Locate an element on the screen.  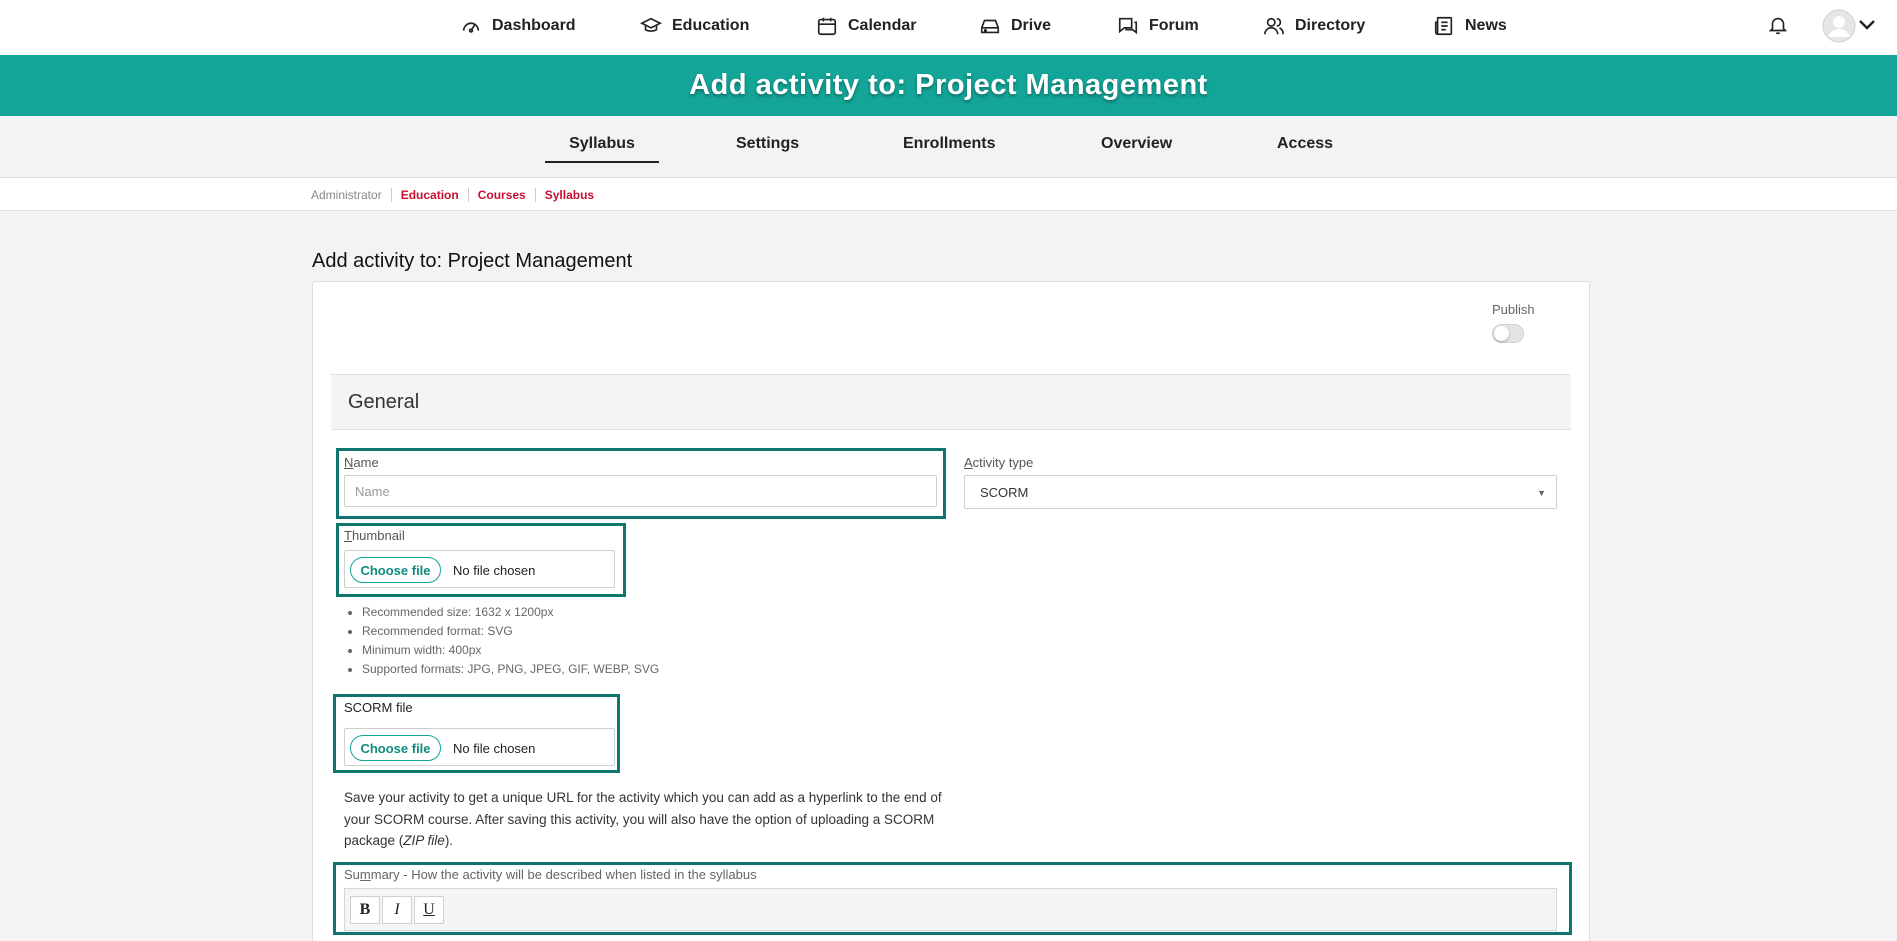
nav-forum-label: Forum is located at coordinates (1174, 25).